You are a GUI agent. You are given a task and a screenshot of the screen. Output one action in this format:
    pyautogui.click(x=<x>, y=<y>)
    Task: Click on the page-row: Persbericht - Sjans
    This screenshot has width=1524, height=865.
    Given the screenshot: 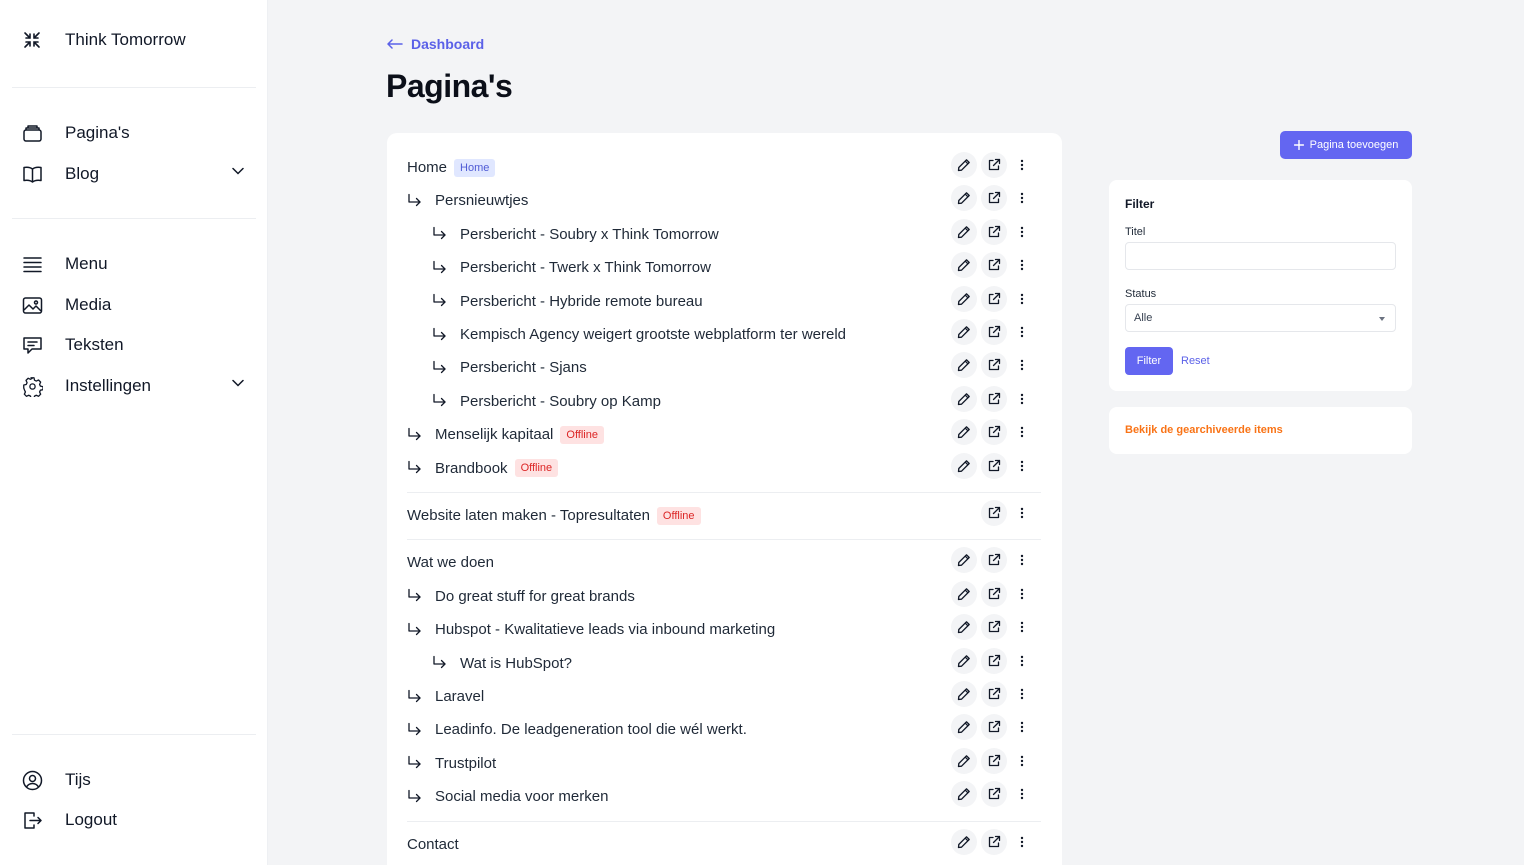 What is the action you would take?
    pyautogui.click(x=724, y=367)
    